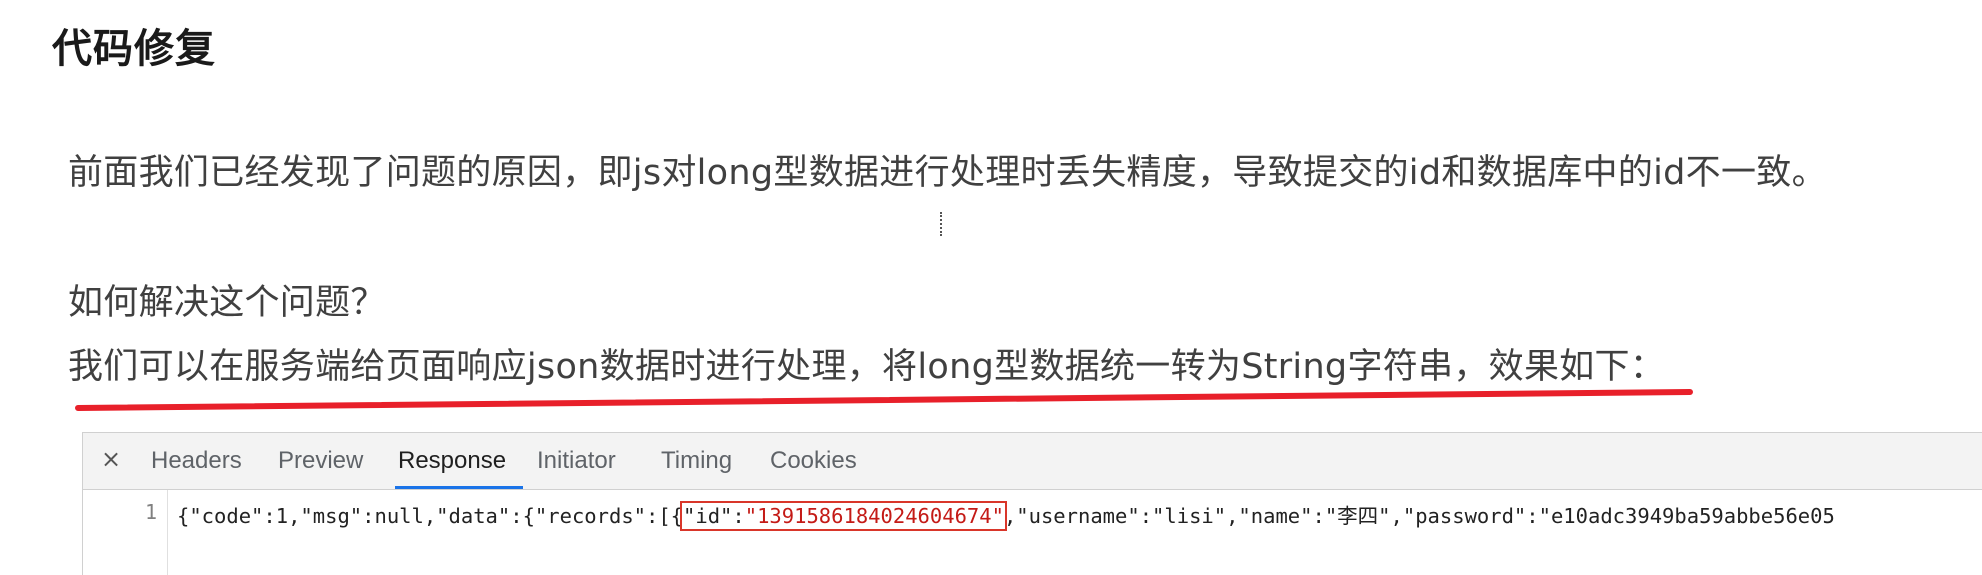 This screenshot has width=1982, height=575. Describe the element at coordinates (150, 512) in the screenshot. I see `line-number: 1` at that location.